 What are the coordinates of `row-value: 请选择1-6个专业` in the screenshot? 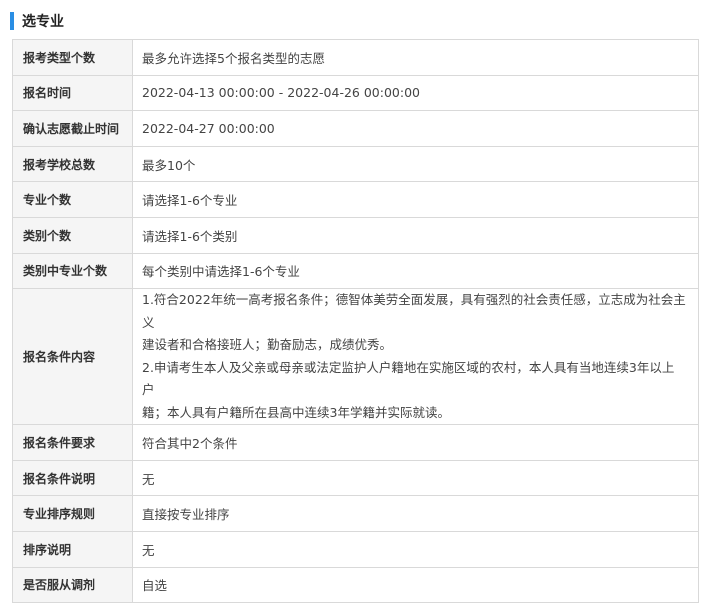 It's located at (415, 199).